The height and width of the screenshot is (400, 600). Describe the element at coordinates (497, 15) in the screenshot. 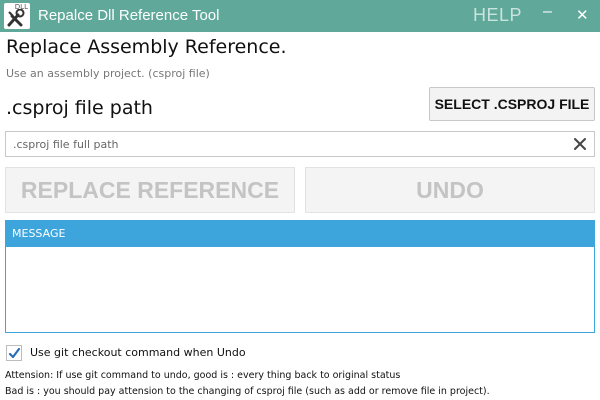

I see `help-button: HELP` at that location.